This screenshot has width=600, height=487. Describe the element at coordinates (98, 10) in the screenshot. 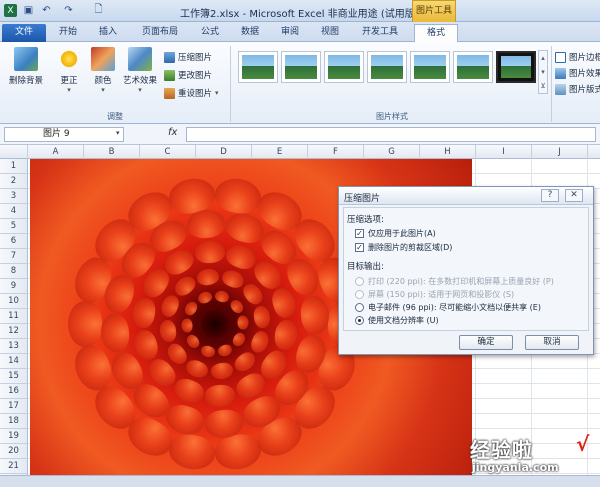

I see `print-preview-icon: 🗋` at that location.